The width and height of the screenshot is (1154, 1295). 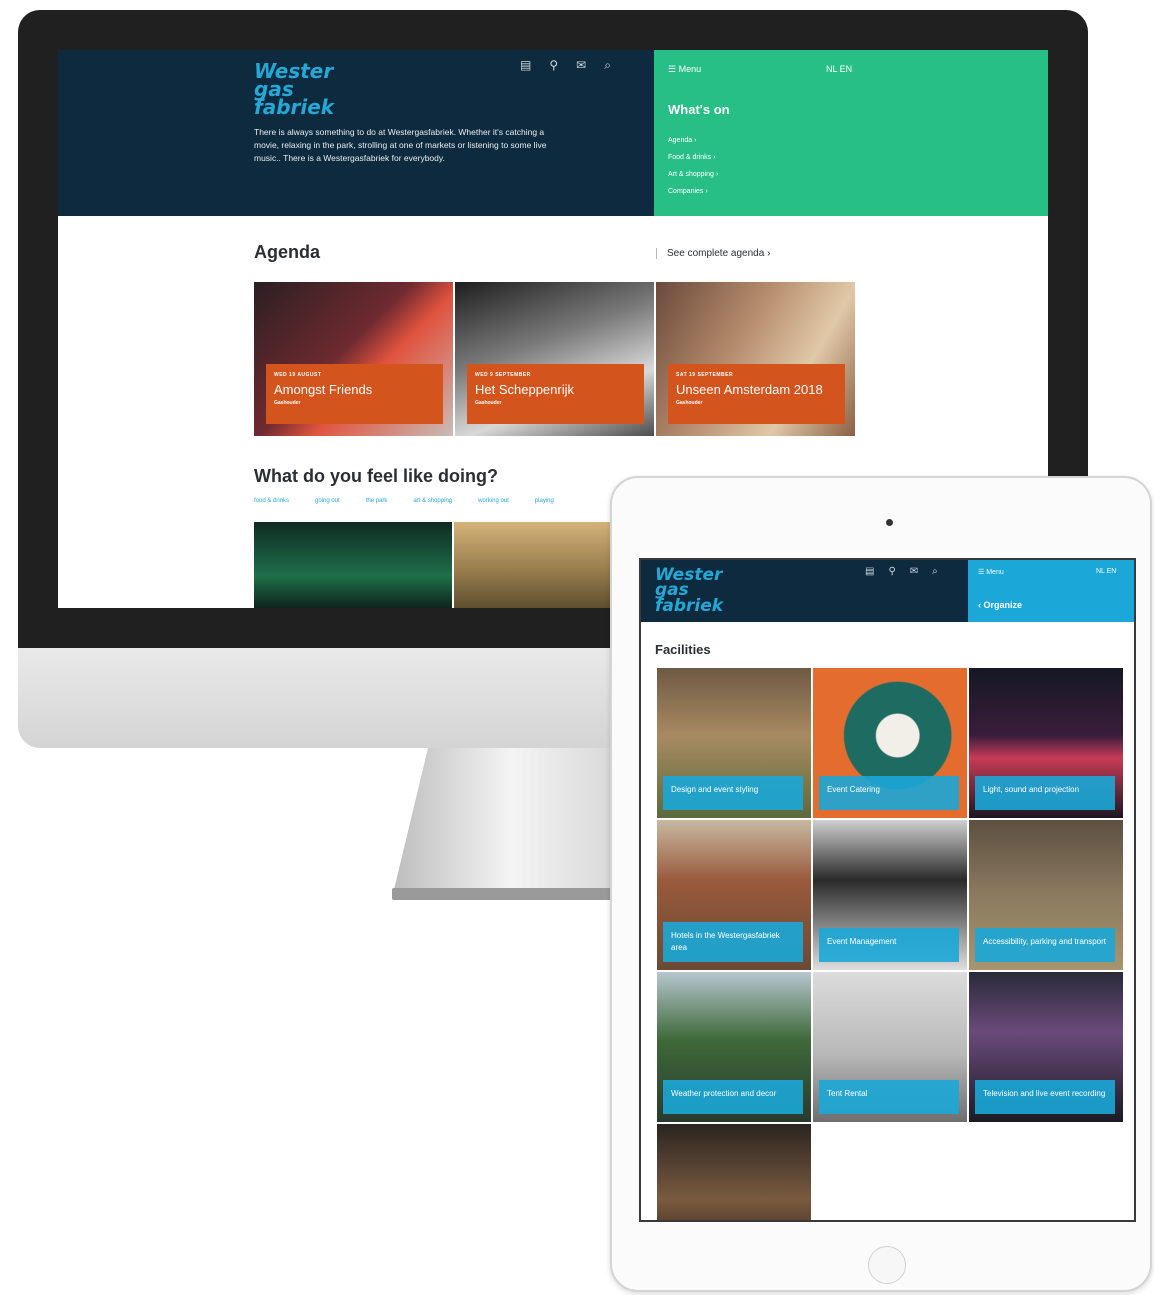 I want to click on facility-tile: Weather protection and decor, so click(x=734, y=1047).